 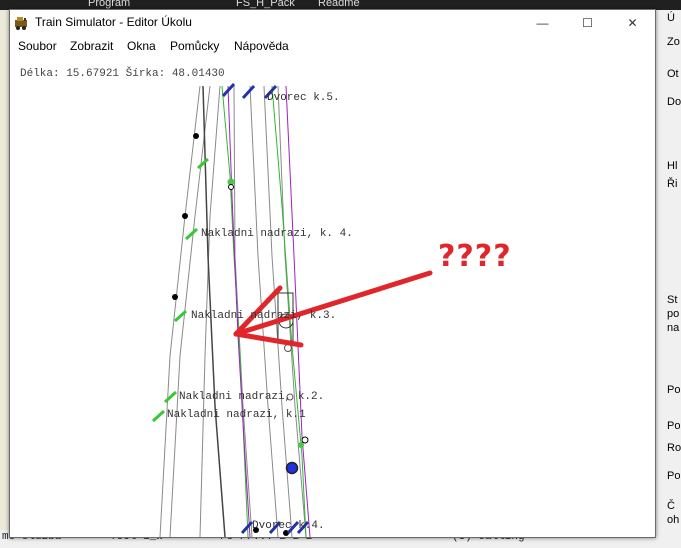 I want to click on right-panel-text: na, so click(x=673, y=328).